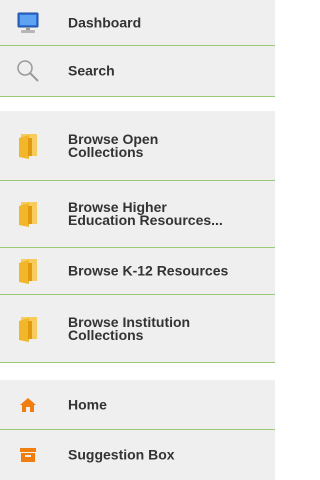 The image size is (320, 480). Describe the element at coordinates (148, 270) in the screenshot. I see `nav-item-browse-k12-label: Browse K-12 Resources` at that location.